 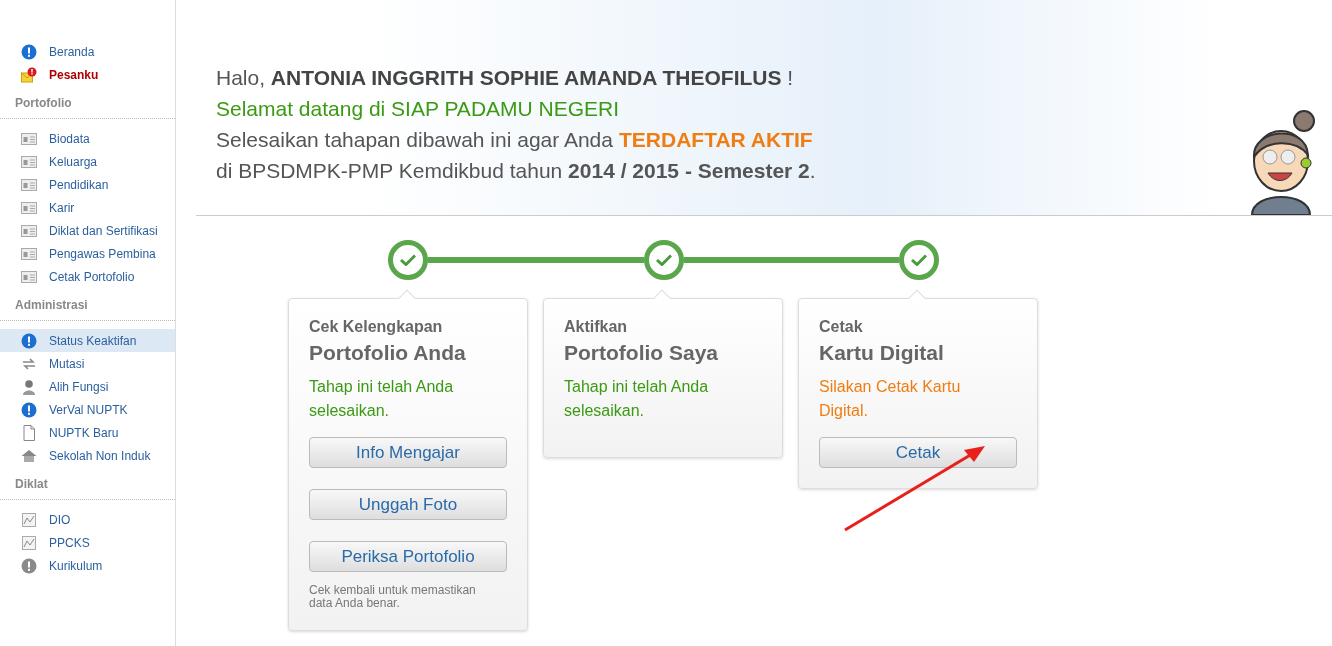 What do you see at coordinates (716, 140) in the screenshot?
I see `status-highlight: TERDAFTAR AKTIF` at bounding box center [716, 140].